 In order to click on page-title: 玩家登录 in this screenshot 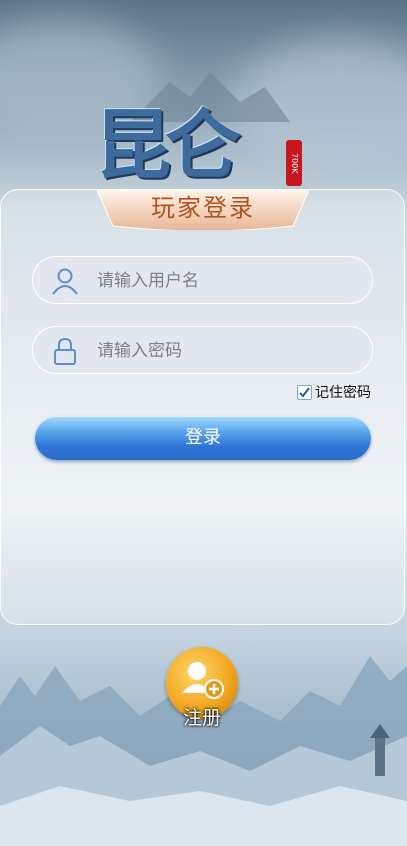, I will do `click(203, 208)`.